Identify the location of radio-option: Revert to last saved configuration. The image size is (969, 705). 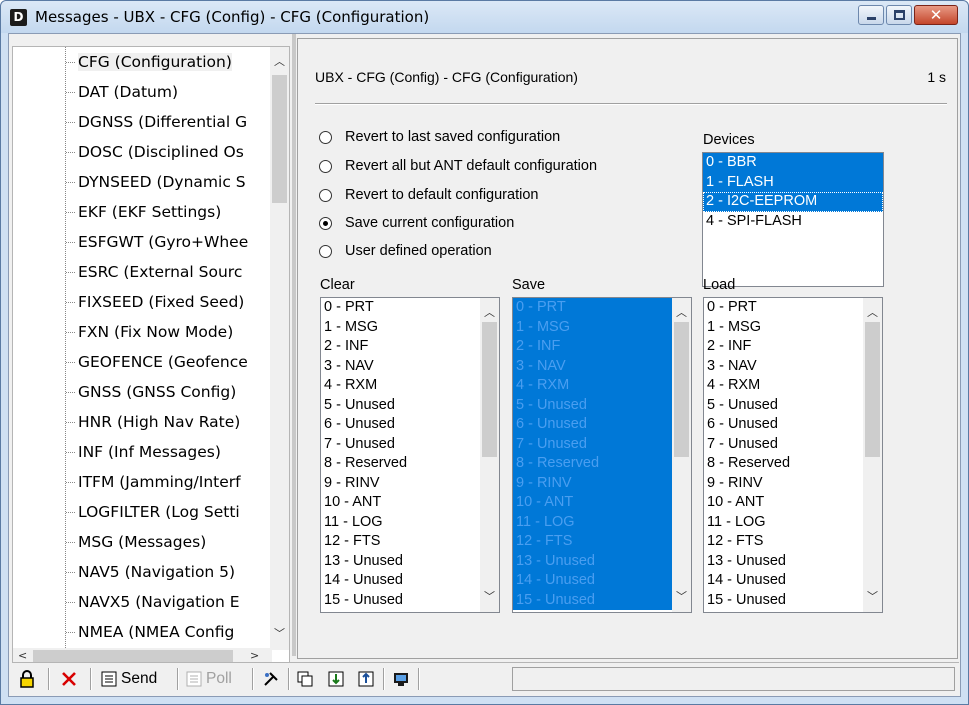
(439, 137).